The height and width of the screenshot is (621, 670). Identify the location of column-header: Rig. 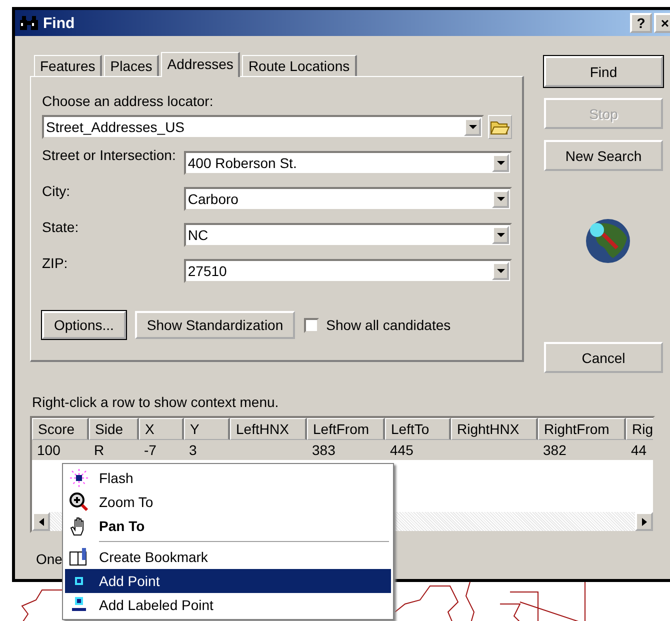
(639, 429).